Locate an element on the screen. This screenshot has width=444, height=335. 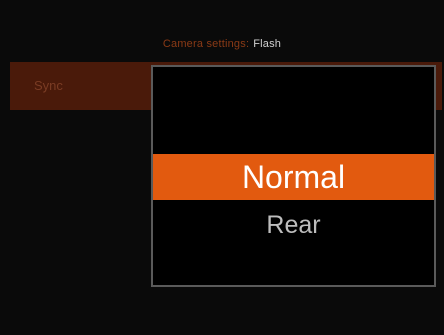
breadcrumb: Camera settings: Flash is located at coordinates (222, 44).